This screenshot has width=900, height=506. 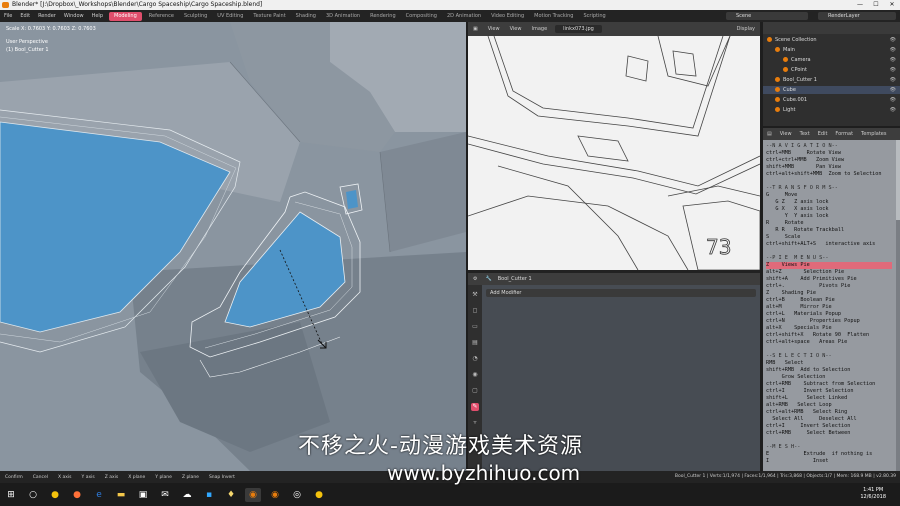 I want to click on text-line: shift+MMB Pan View, so click(x=803, y=167).